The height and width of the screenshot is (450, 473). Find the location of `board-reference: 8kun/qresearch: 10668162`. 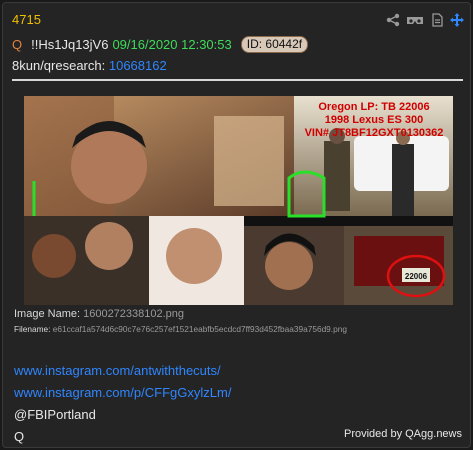

board-reference: 8kun/qresearch: 10668162 is located at coordinates (89, 65).